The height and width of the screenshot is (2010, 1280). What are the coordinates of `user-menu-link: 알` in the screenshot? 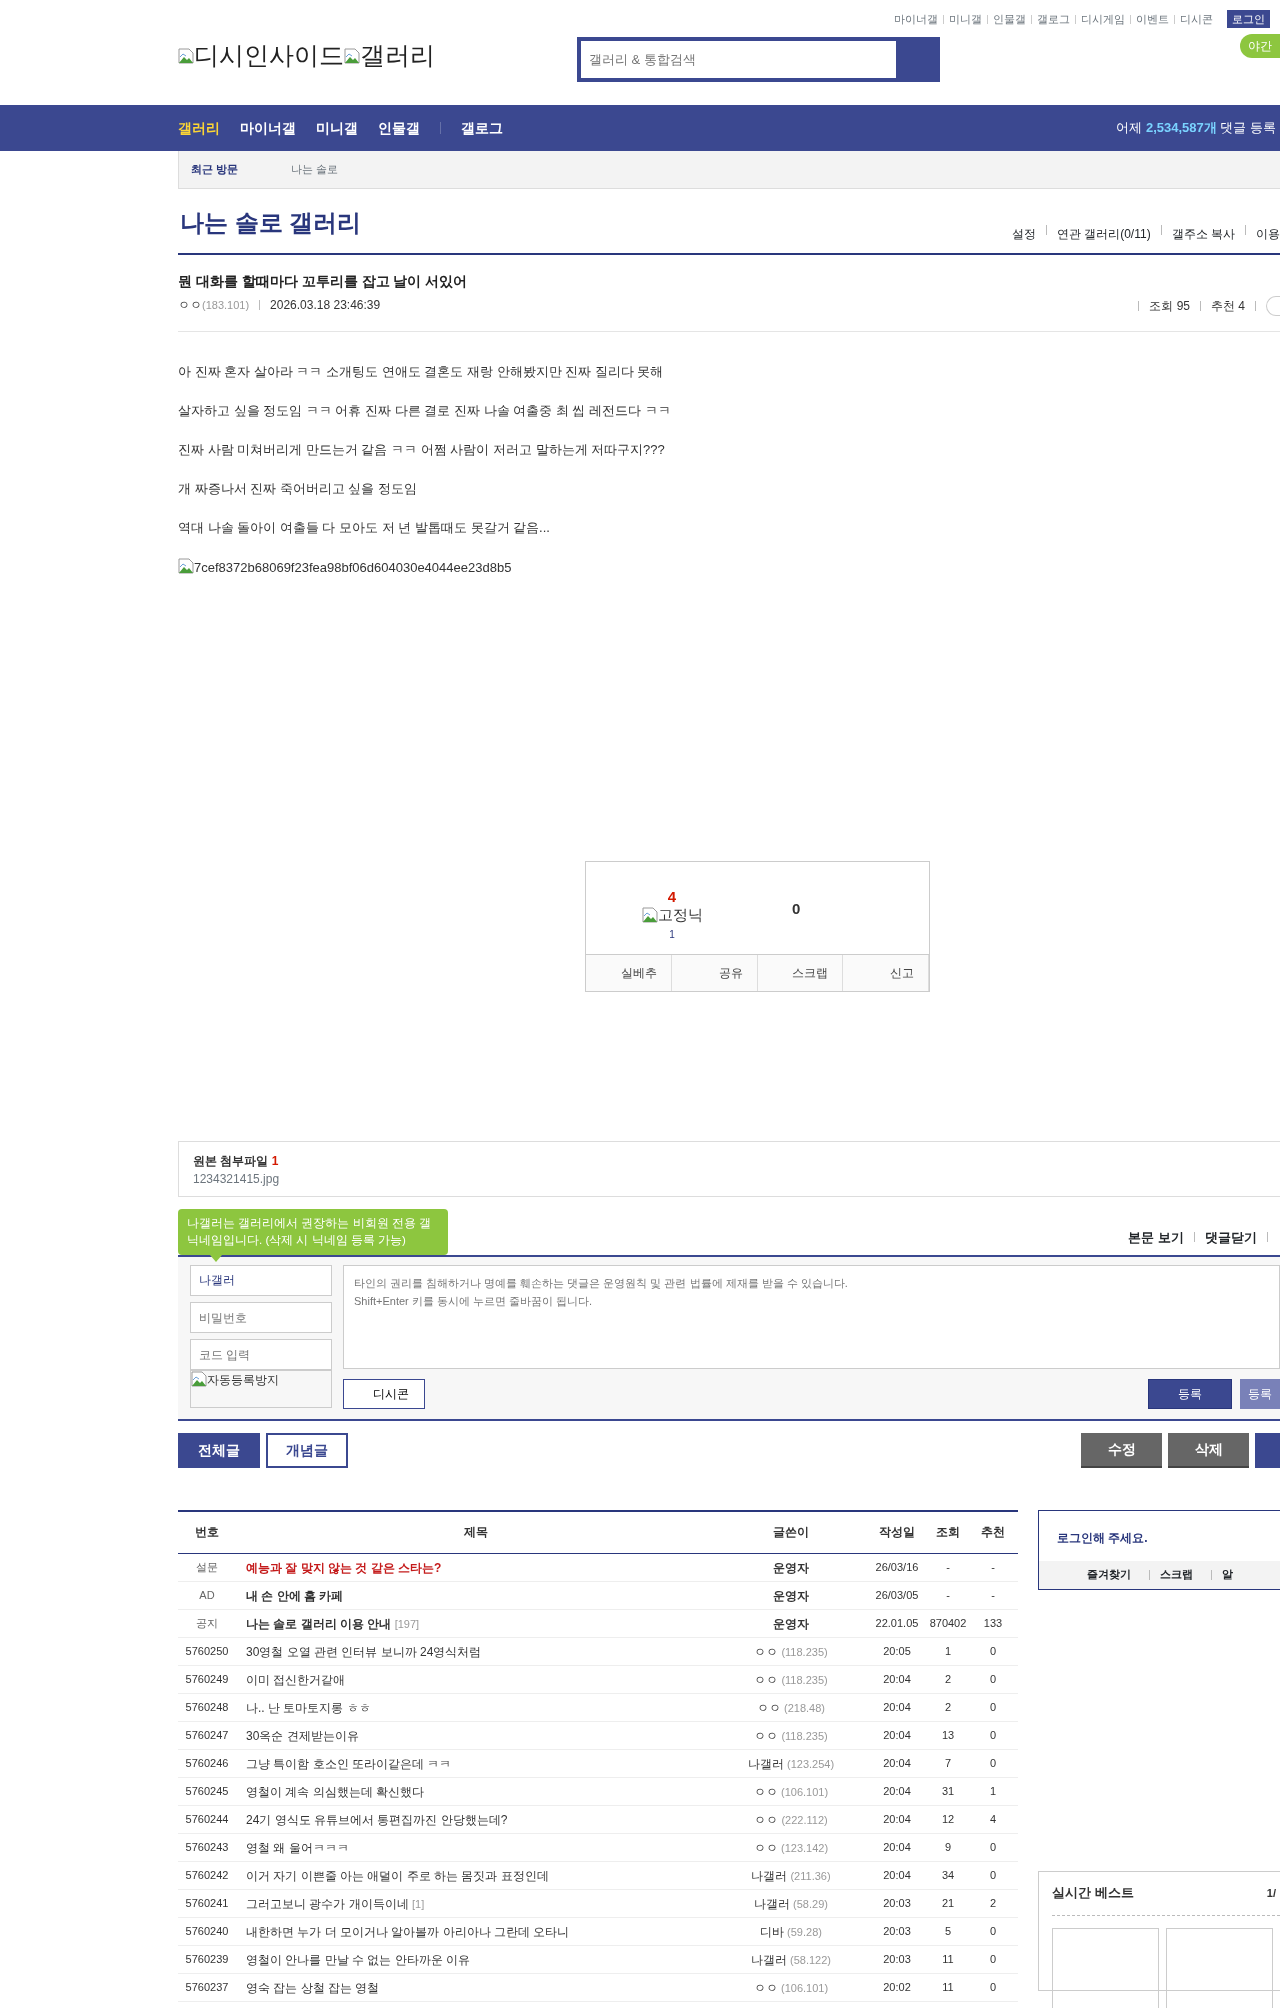 It's located at (1227, 1574).